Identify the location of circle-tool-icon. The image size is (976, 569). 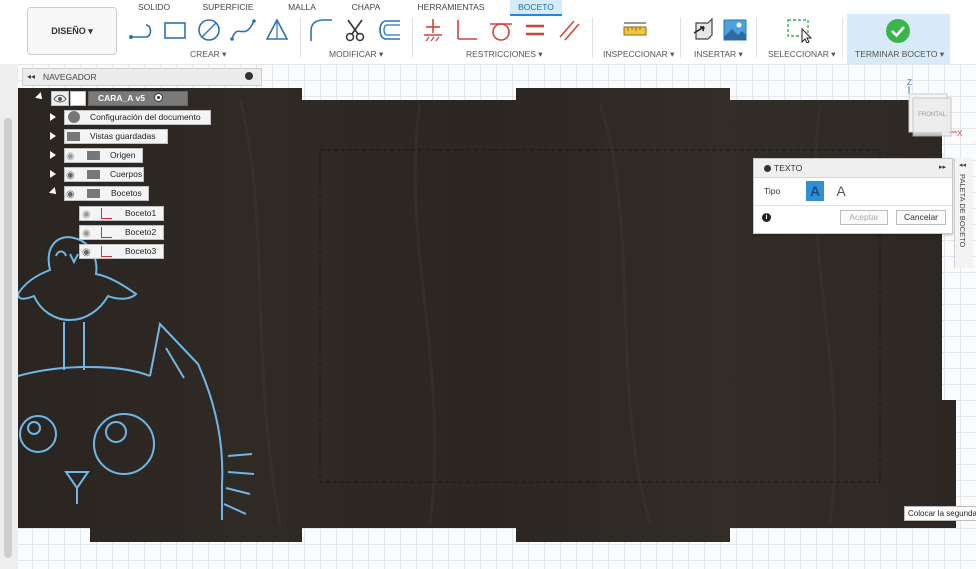
(209, 31).